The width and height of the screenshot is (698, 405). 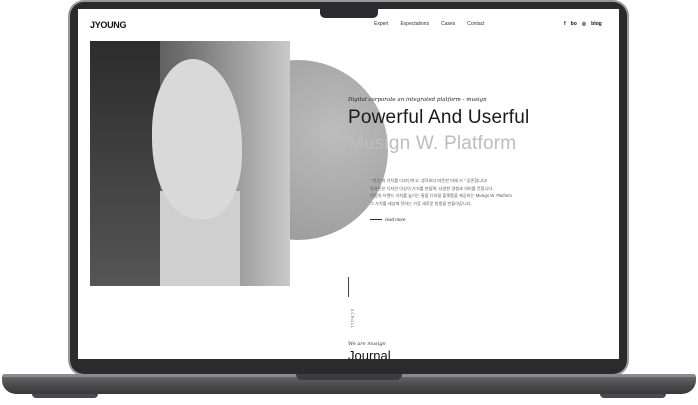 What do you see at coordinates (369, 353) in the screenshot?
I see `journal-title: Journal` at bounding box center [369, 353].